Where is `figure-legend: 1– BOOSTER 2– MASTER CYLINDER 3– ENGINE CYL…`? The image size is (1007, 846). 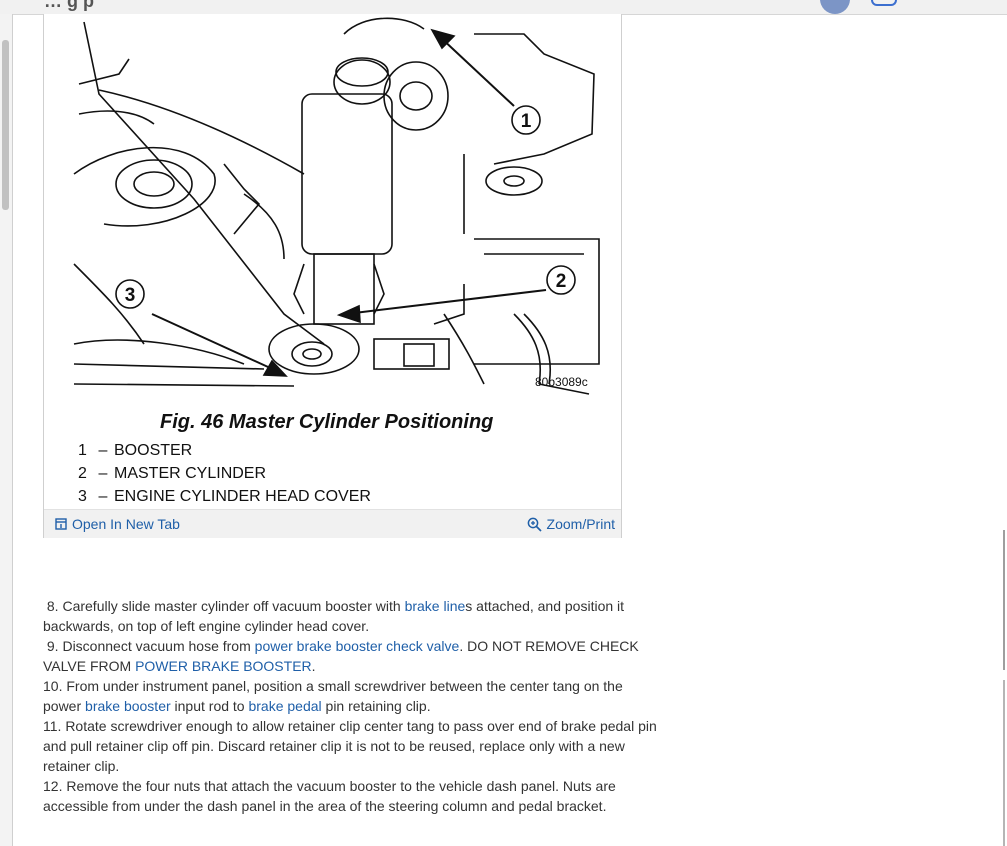
figure-legend: 1– BOOSTER 2– MASTER CYLINDER 3– ENGINE CYL… is located at coordinates (224, 473).